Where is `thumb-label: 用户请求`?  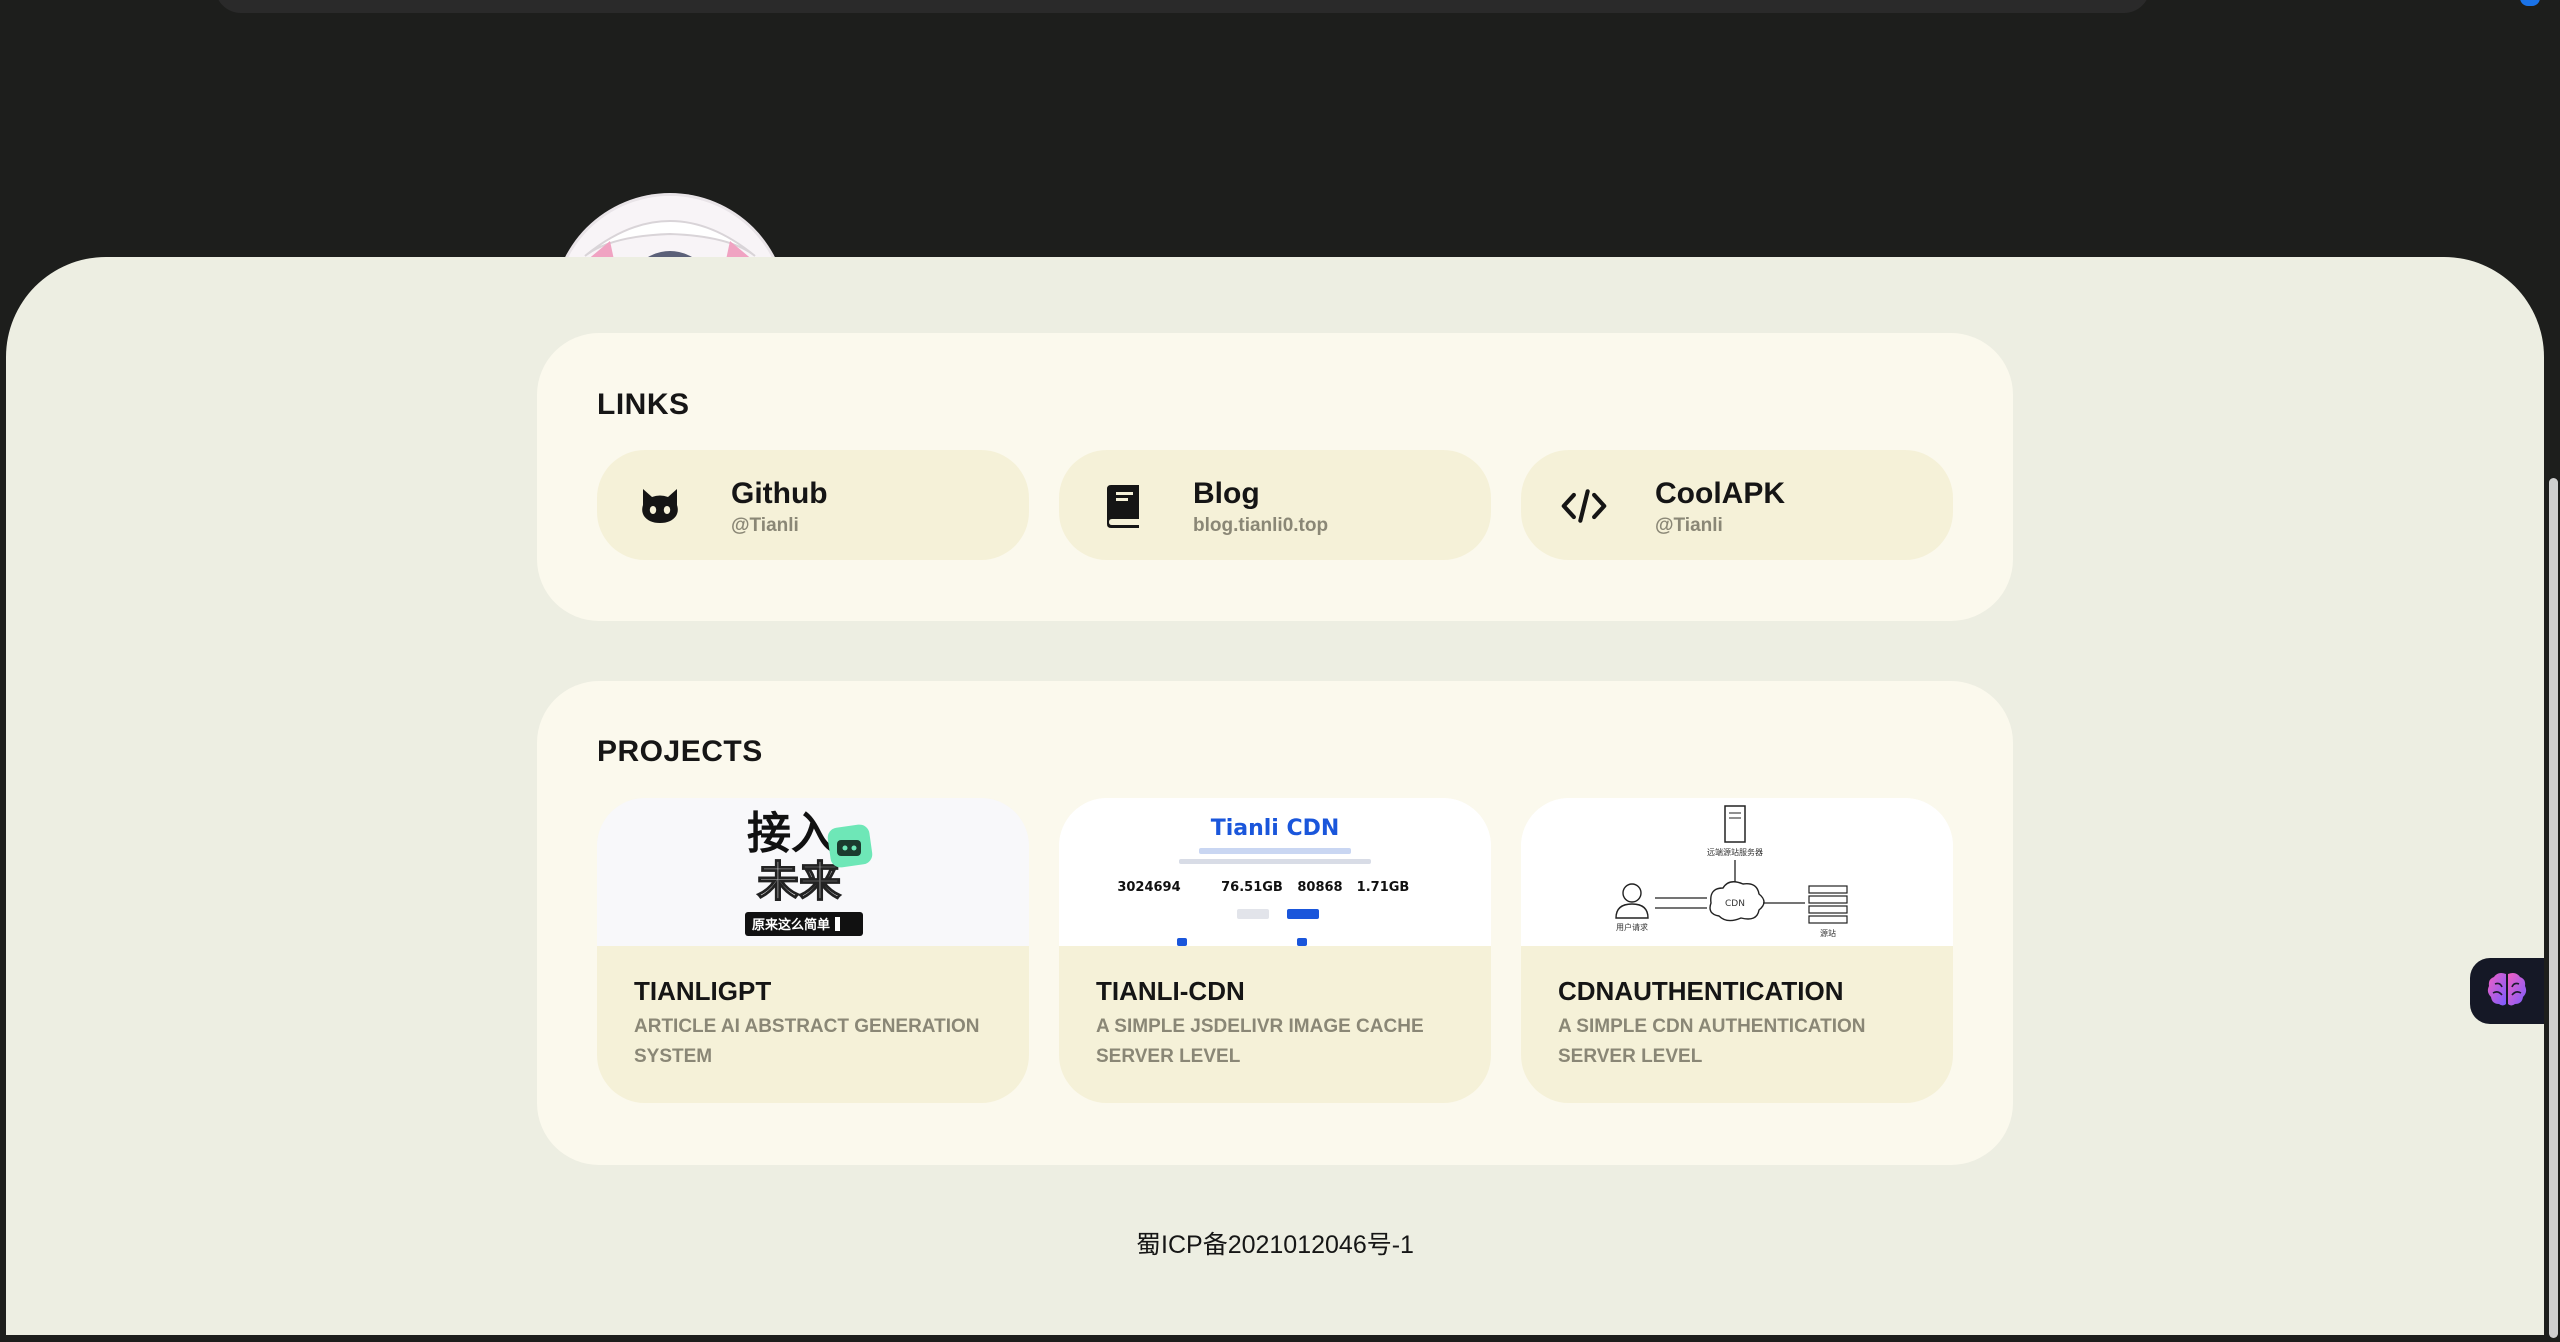 thumb-label: 用户请求 is located at coordinates (1632, 927).